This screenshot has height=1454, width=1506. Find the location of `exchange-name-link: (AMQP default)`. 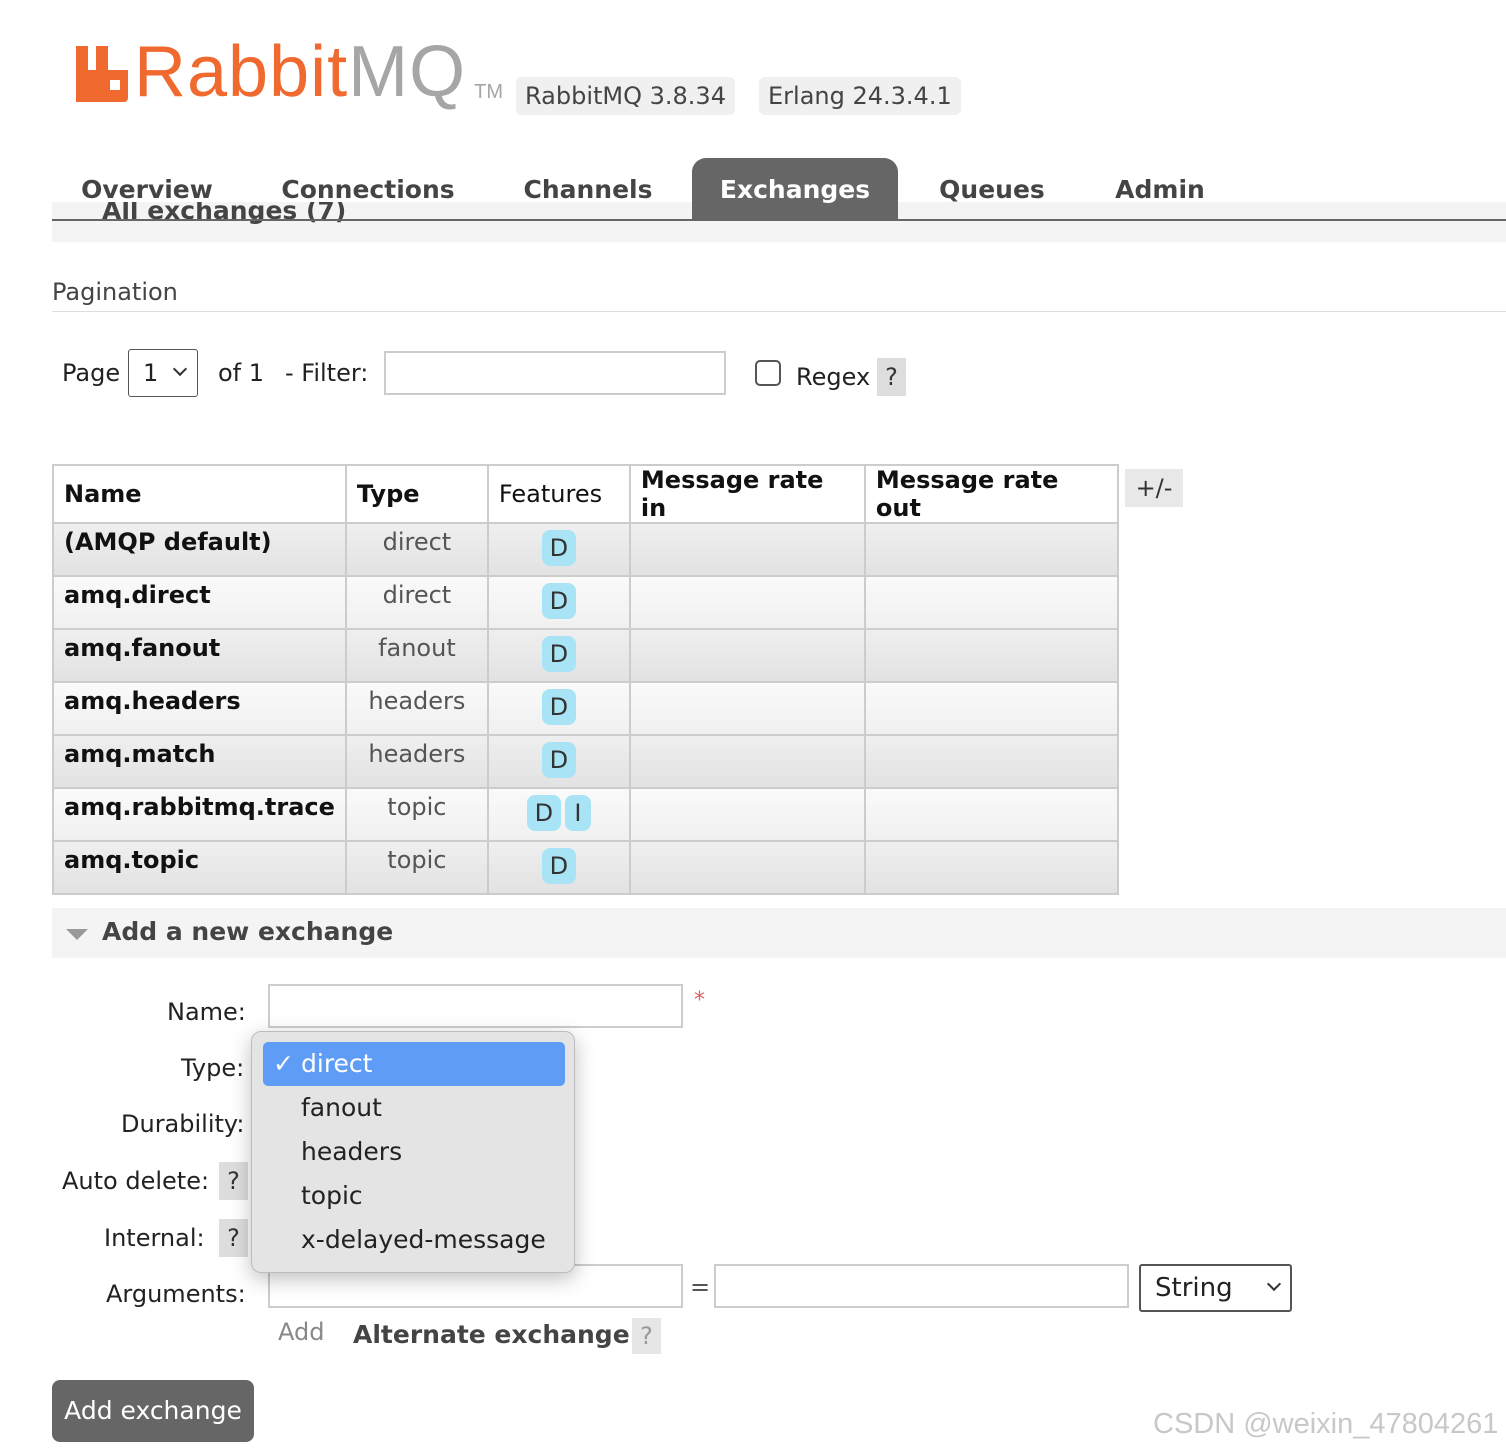

exchange-name-link: (AMQP default) is located at coordinates (199, 549).